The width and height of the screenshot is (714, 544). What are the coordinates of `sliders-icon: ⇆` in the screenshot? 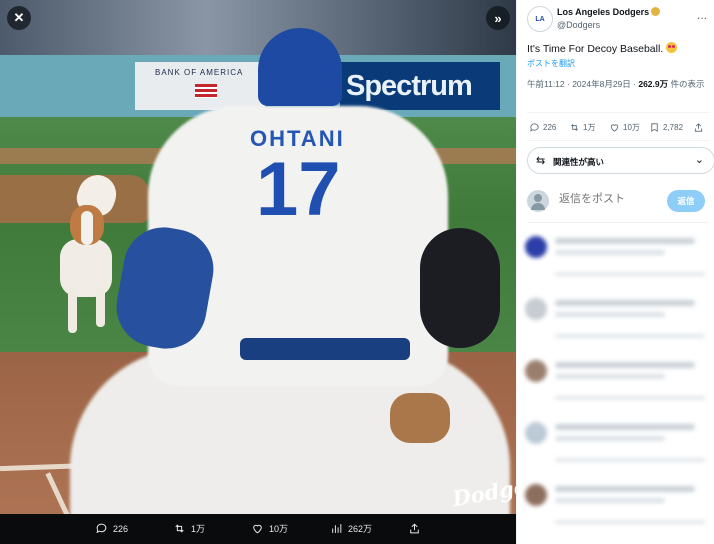 It's located at (541, 161).